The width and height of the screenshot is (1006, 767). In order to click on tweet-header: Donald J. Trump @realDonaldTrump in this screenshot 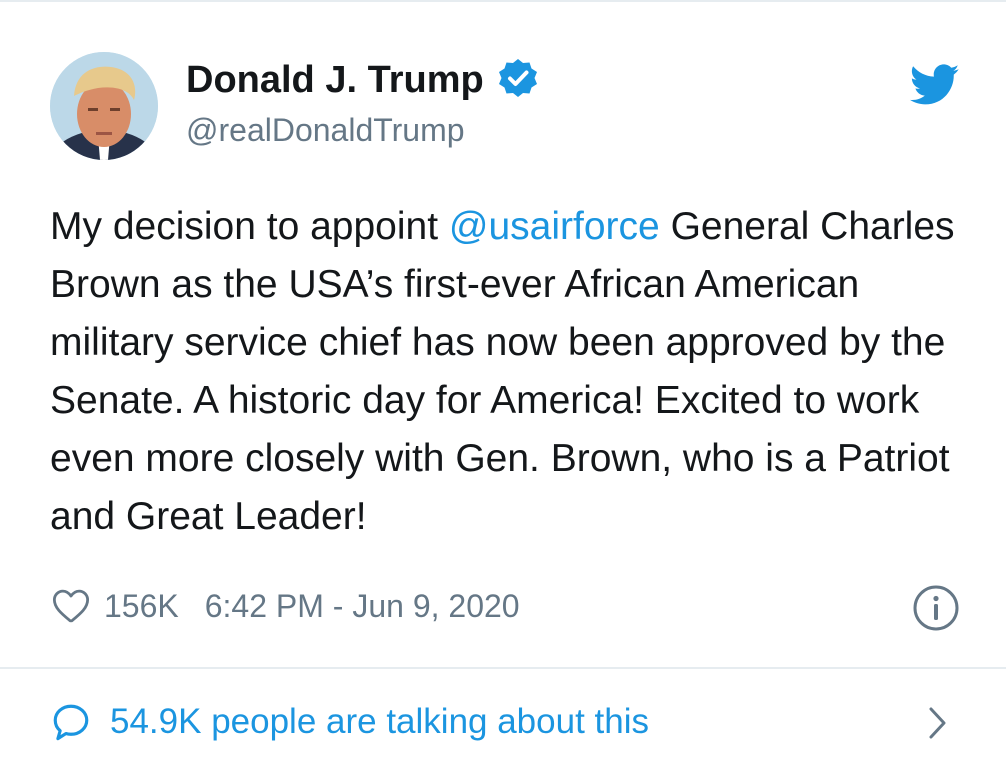, I will do `click(505, 108)`.